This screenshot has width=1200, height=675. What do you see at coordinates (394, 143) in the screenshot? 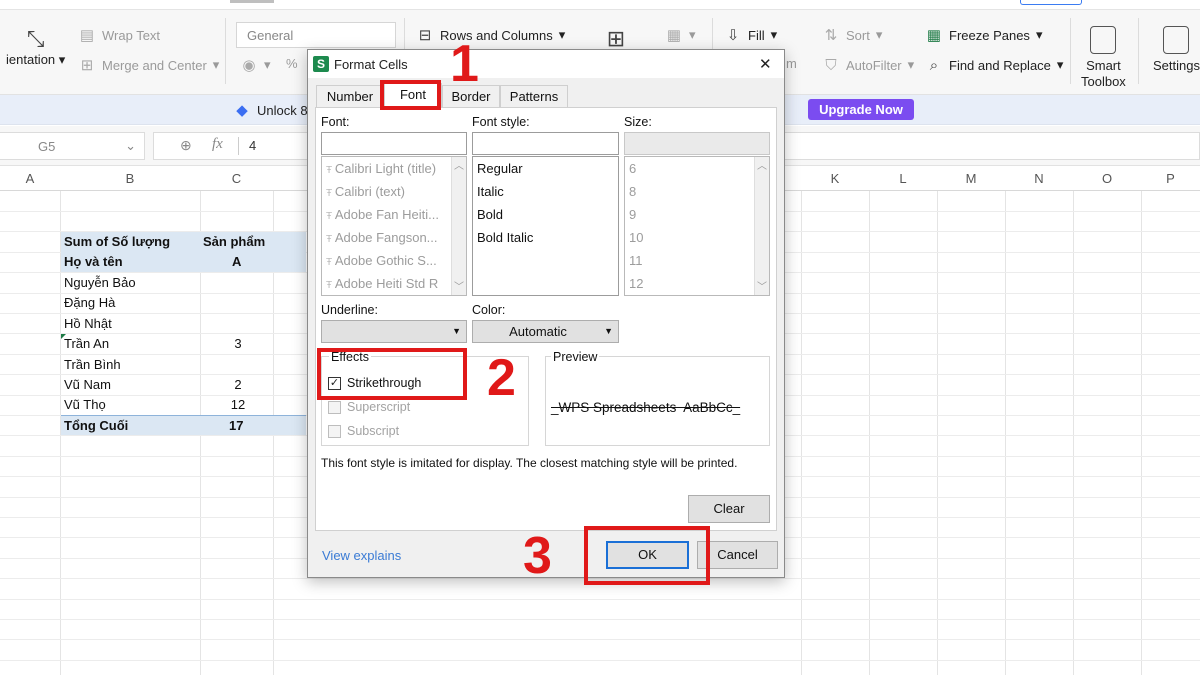
I see `font-input` at bounding box center [394, 143].